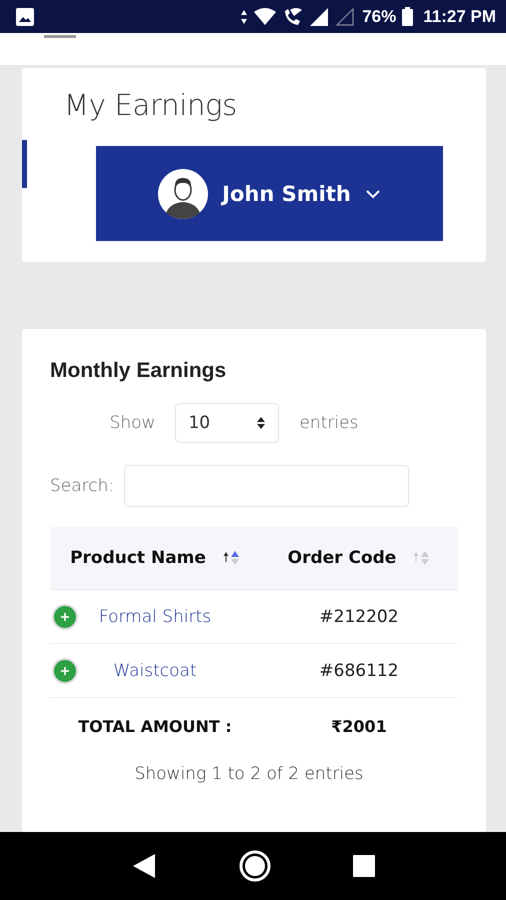  I want to click on clock: 11:27 PM, so click(459, 16).